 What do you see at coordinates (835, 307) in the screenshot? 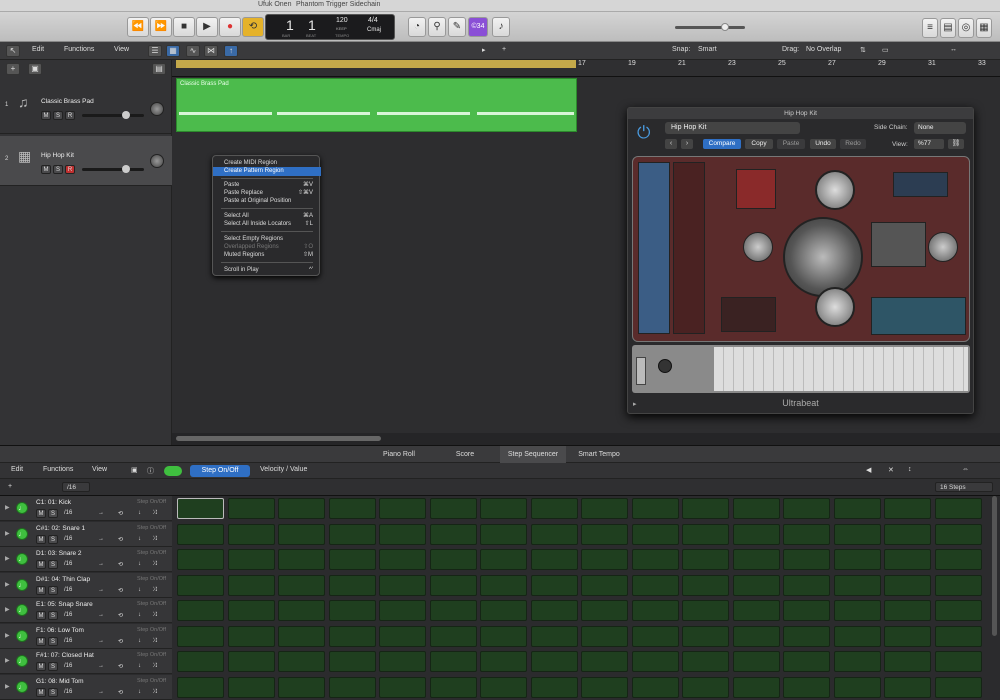
I see `resonance-knob` at bounding box center [835, 307].